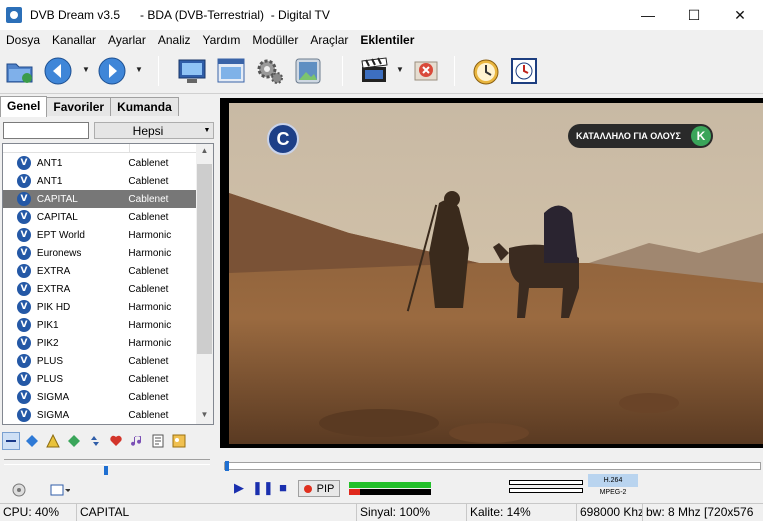 The width and height of the screenshot is (763, 521). Describe the element at coordinates (207, 130) in the screenshot. I see `chevron-down-icon: ▼` at that location.